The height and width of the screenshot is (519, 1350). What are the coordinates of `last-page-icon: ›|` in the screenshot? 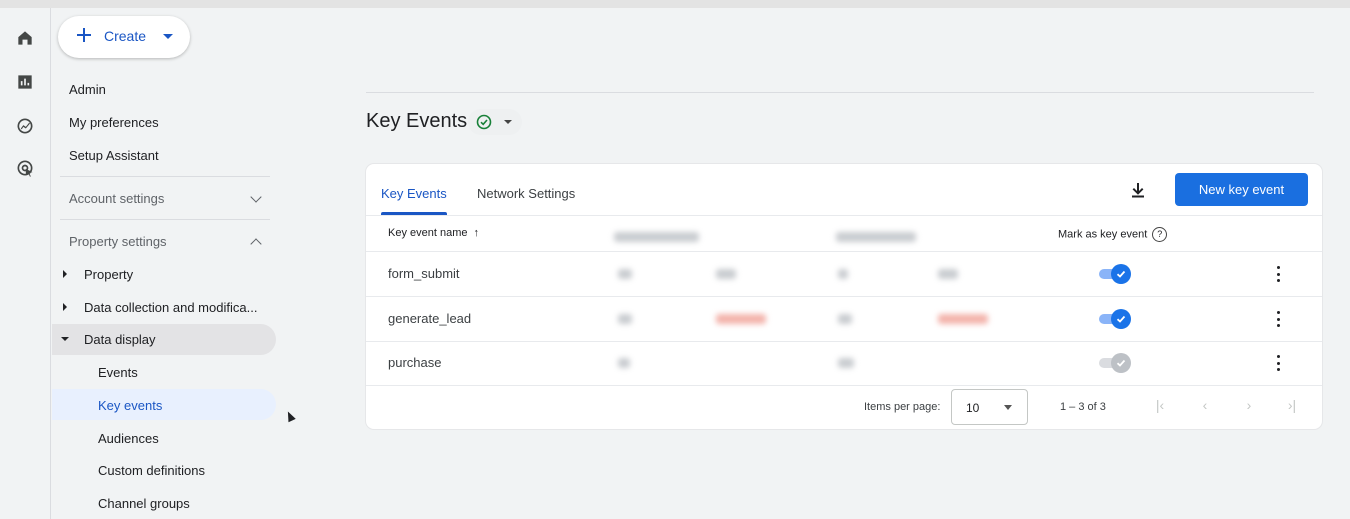 It's located at (1292, 405).